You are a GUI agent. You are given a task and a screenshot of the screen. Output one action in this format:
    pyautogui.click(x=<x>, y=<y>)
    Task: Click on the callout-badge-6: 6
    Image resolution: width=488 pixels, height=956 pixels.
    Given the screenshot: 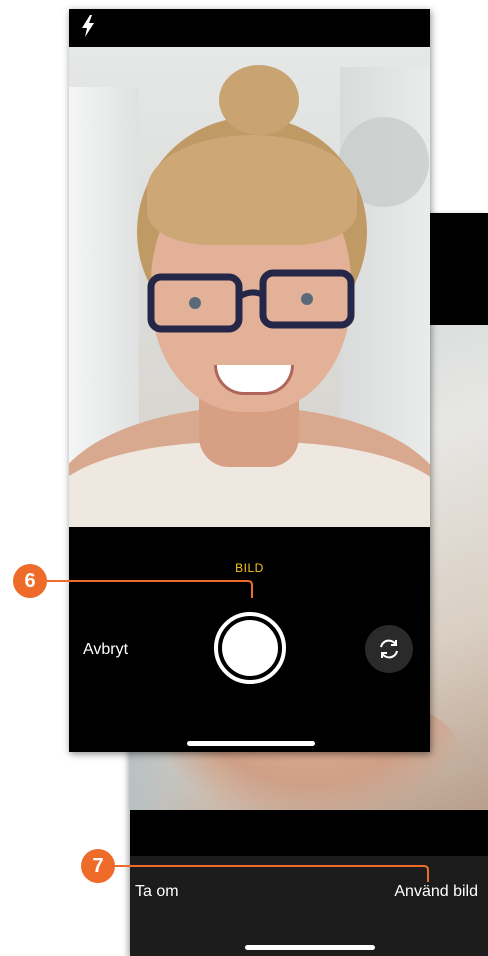 What is the action you would take?
    pyautogui.click(x=30, y=581)
    